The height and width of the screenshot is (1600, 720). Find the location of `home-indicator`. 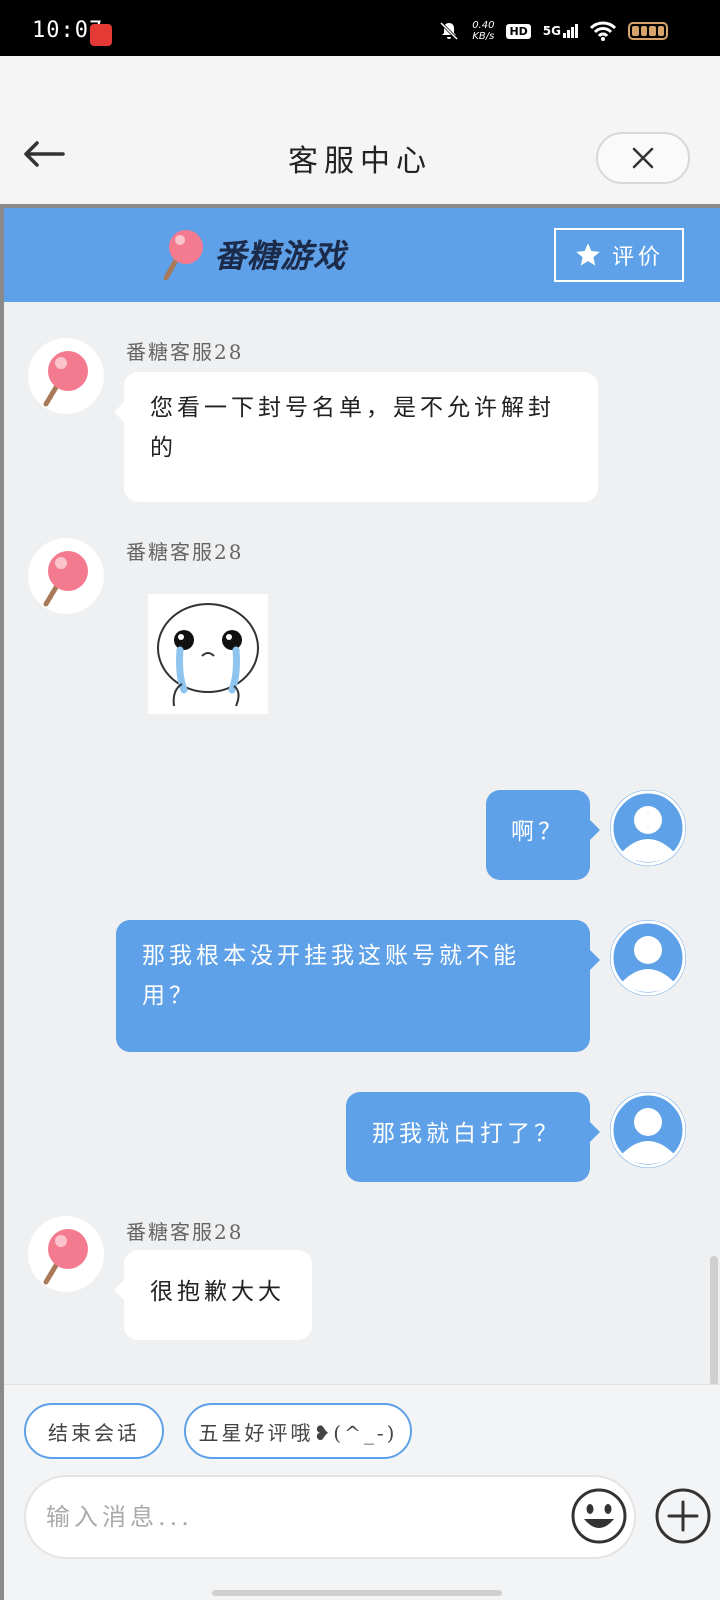

home-indicator is located at coordinates (357, 1593).